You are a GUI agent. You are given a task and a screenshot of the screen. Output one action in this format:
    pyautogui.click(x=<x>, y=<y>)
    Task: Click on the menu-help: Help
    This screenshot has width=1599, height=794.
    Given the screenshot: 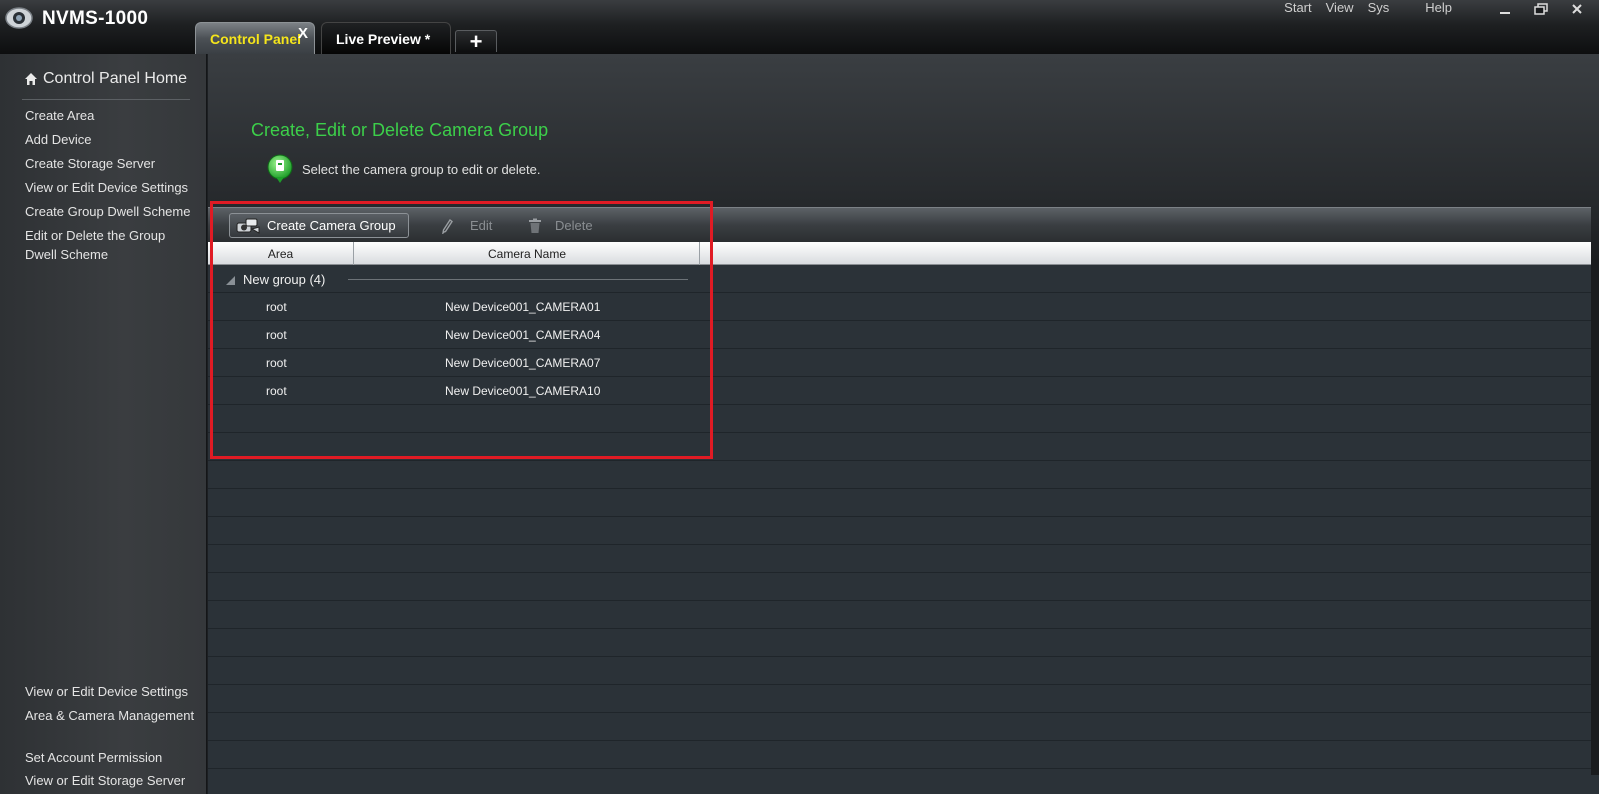 What is the action you would take?
    pyautogui.click(x=1438, y=8)
    